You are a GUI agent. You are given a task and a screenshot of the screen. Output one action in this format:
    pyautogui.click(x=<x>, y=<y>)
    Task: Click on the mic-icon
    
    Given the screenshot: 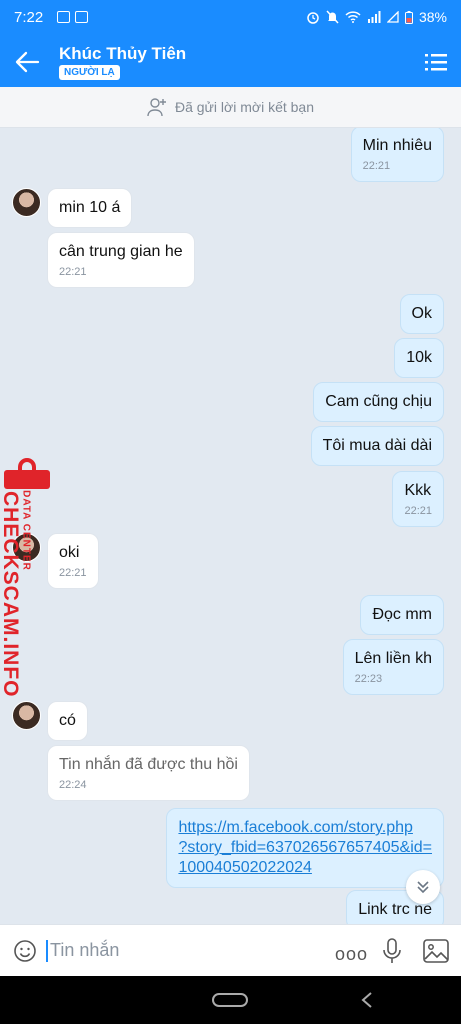 What is the action you would take?
    pyautogui.click(x=392, y=951)
    